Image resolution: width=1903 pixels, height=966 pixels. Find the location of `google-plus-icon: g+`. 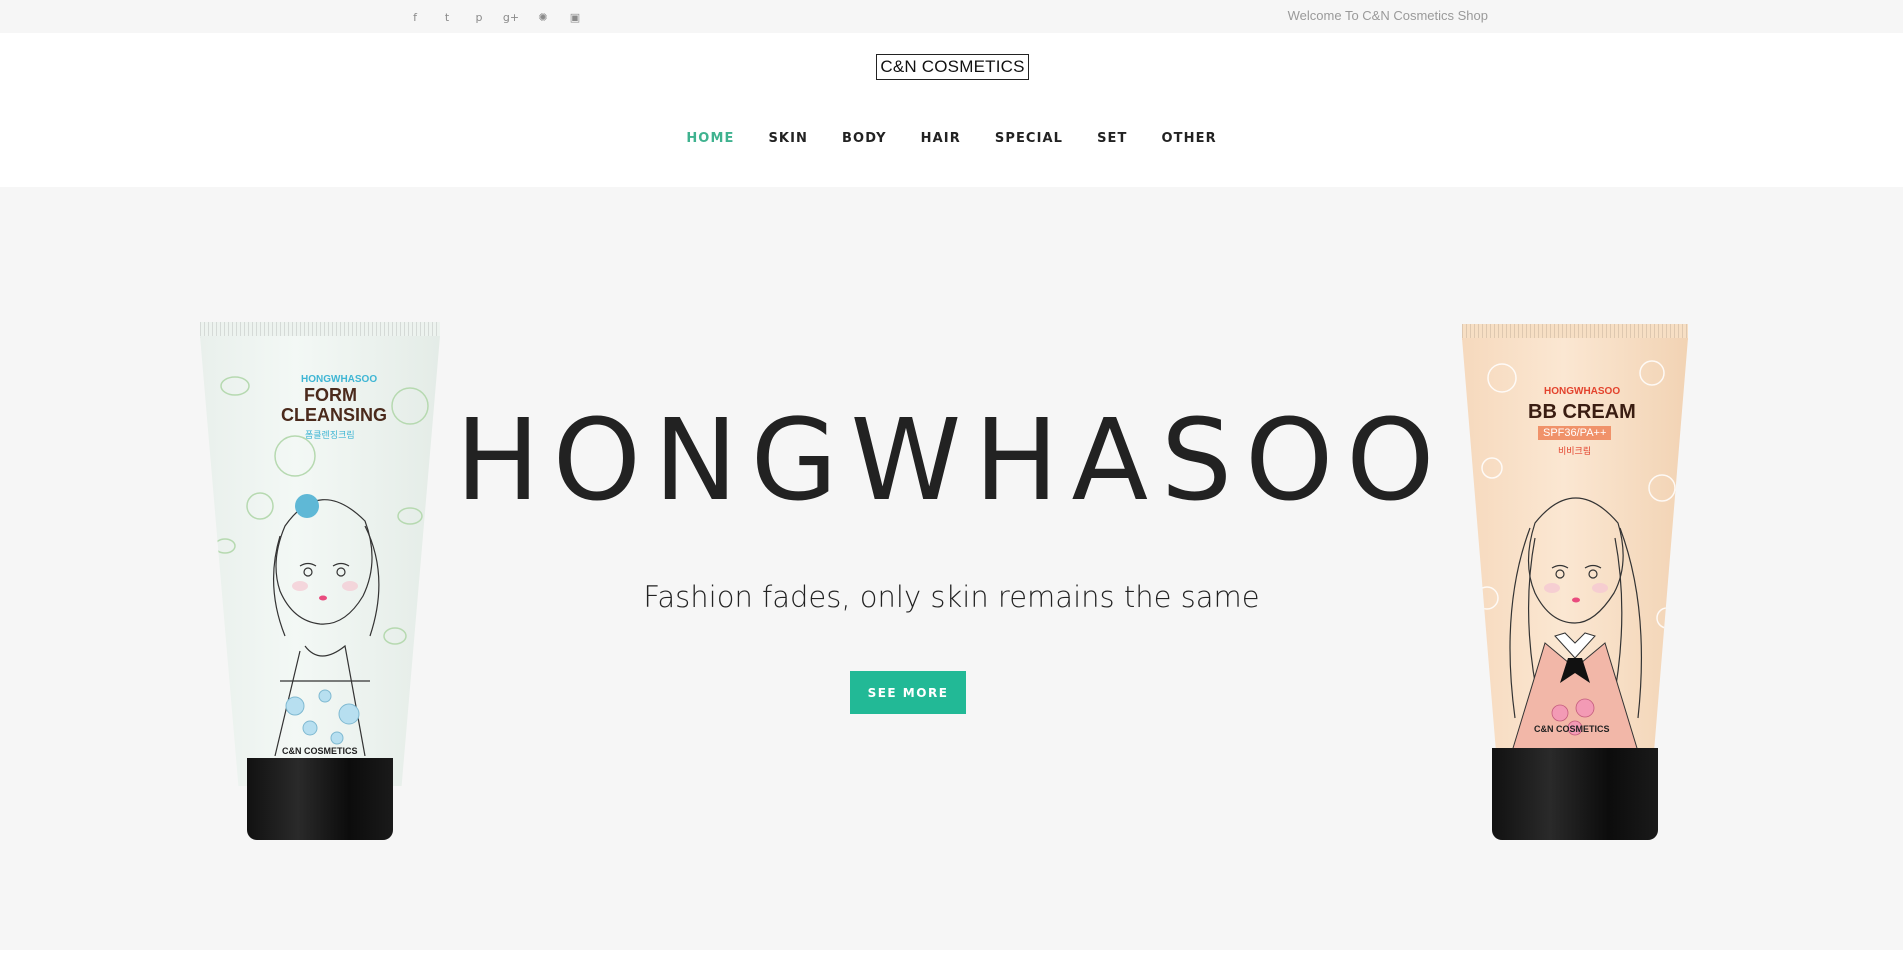

google-plus-icon: g+ is located at coordinates (511, 17).